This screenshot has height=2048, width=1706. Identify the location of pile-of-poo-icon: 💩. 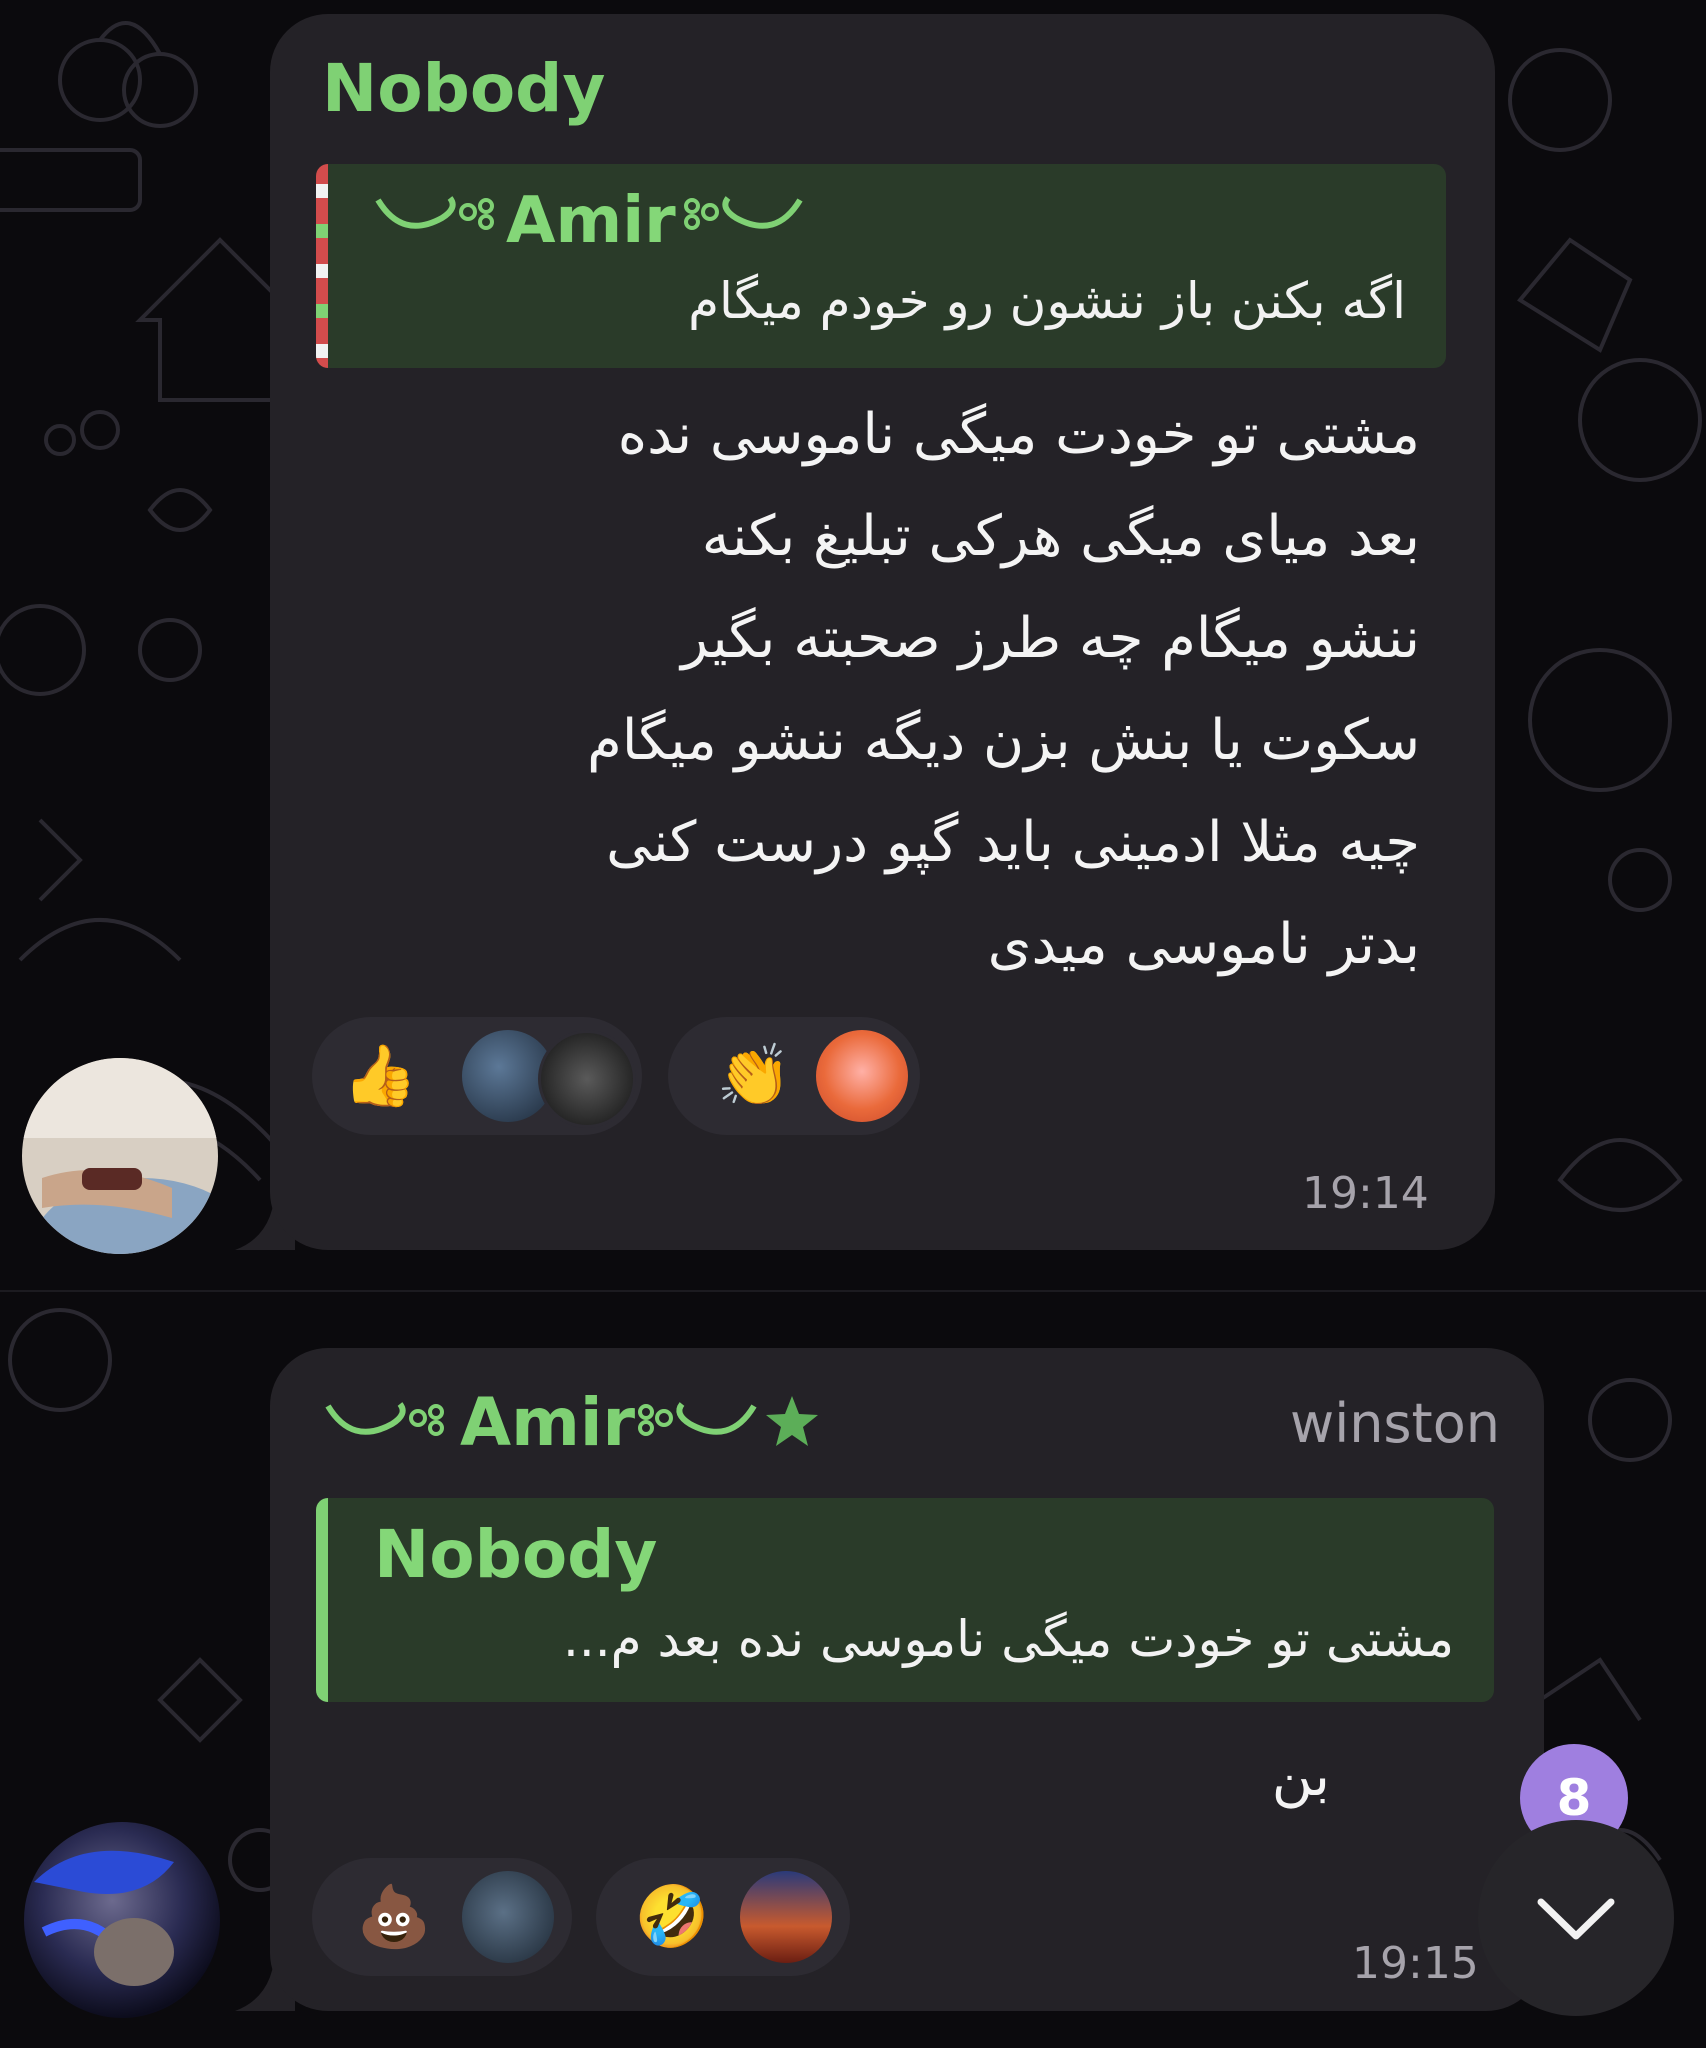
(394, 1917).